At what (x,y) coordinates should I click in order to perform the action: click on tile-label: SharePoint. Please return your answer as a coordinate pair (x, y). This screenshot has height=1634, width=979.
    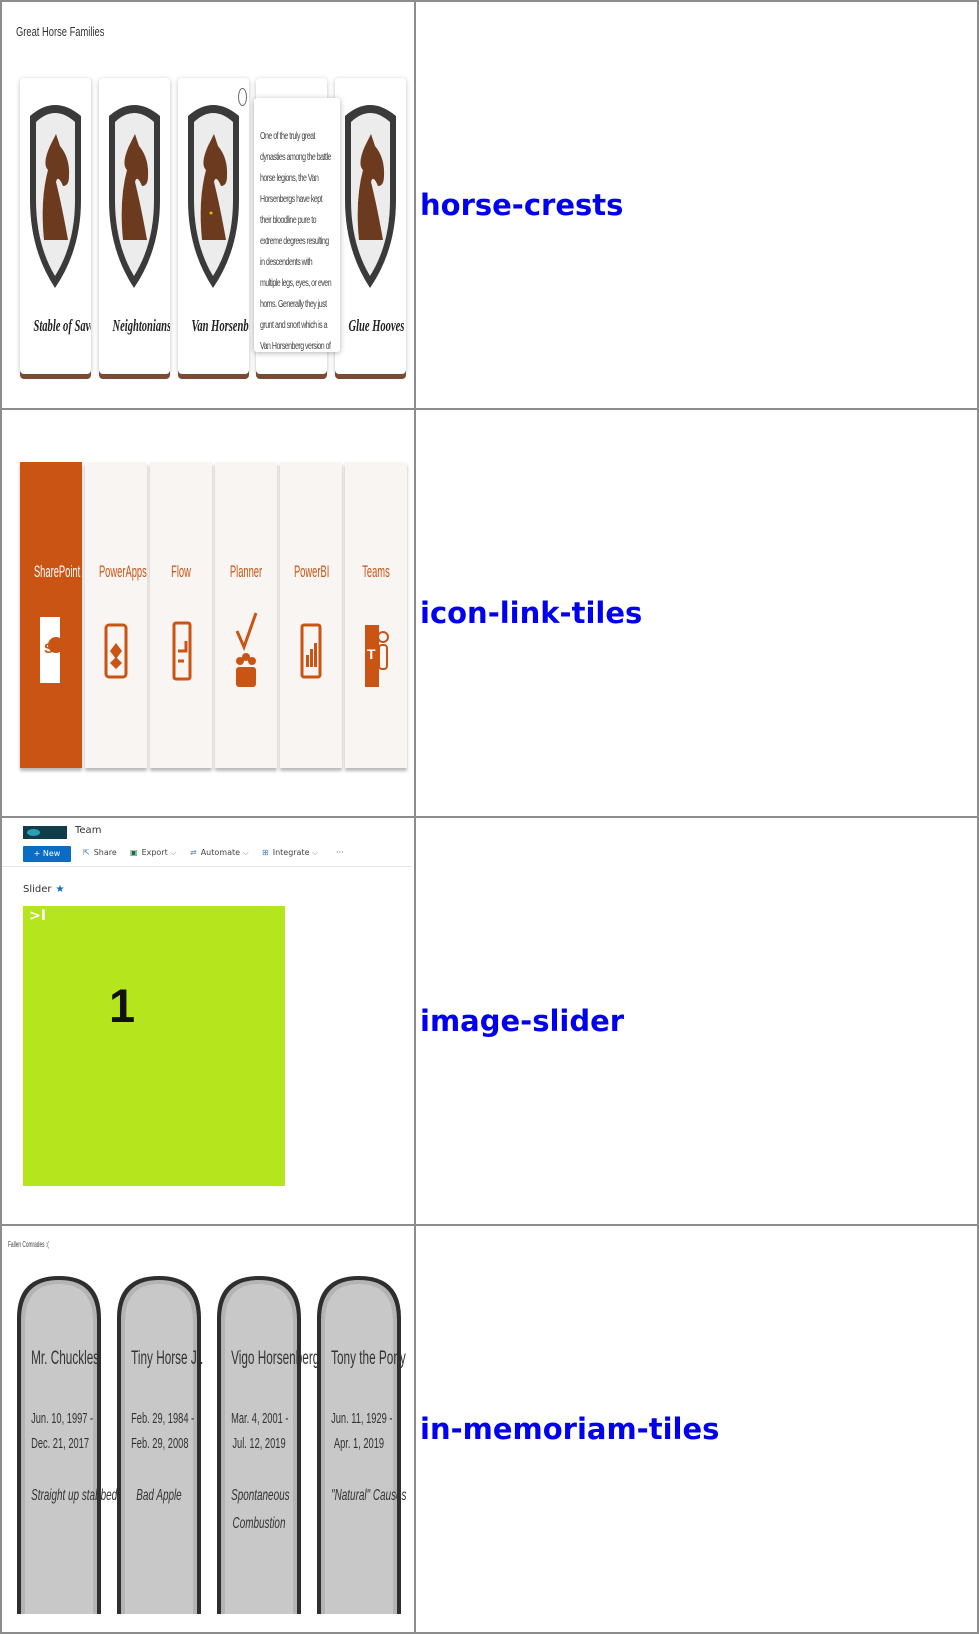
    Looking at the image, I should click on (57, 571).